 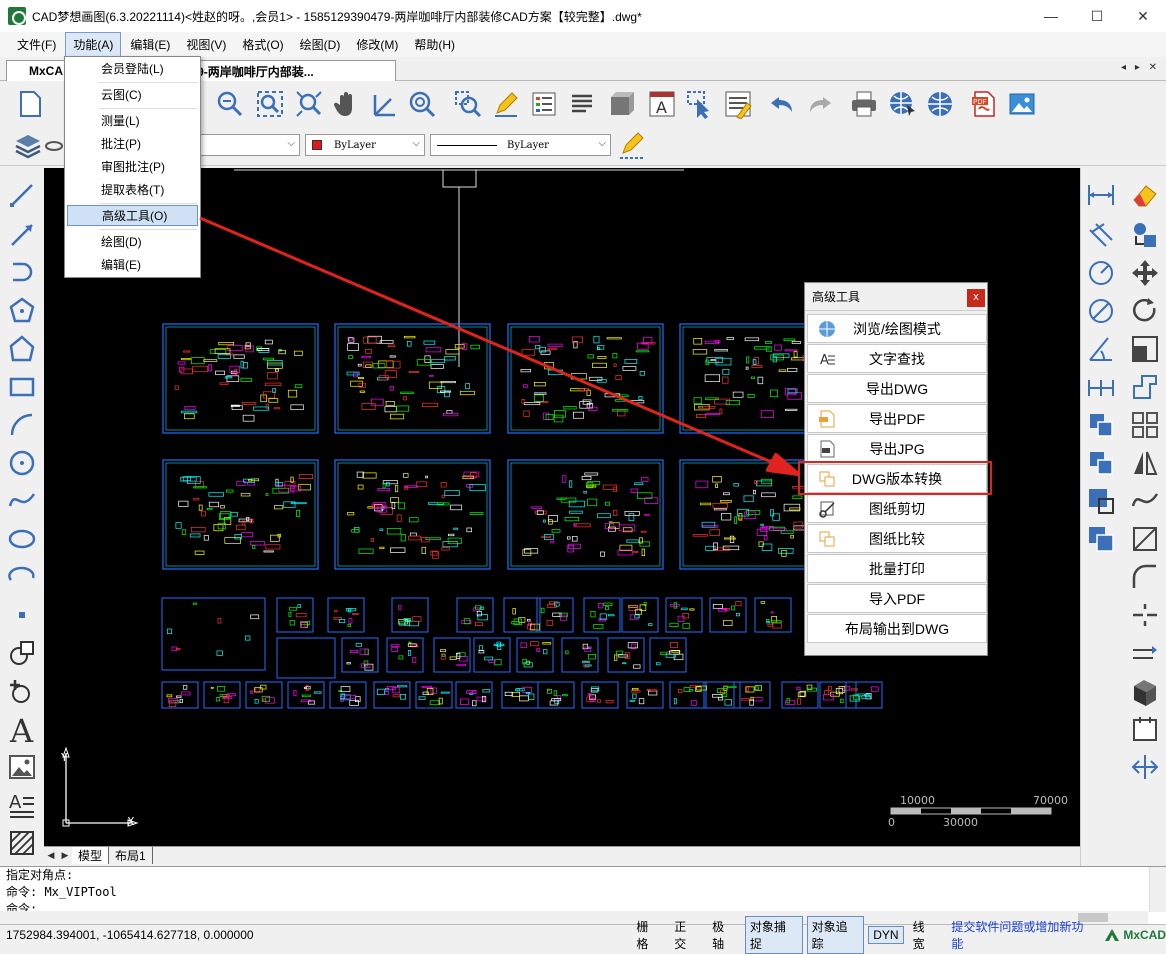 I want to click on menu-item-advanced-tools: 高级工具(O), so click(x=132, y=215).